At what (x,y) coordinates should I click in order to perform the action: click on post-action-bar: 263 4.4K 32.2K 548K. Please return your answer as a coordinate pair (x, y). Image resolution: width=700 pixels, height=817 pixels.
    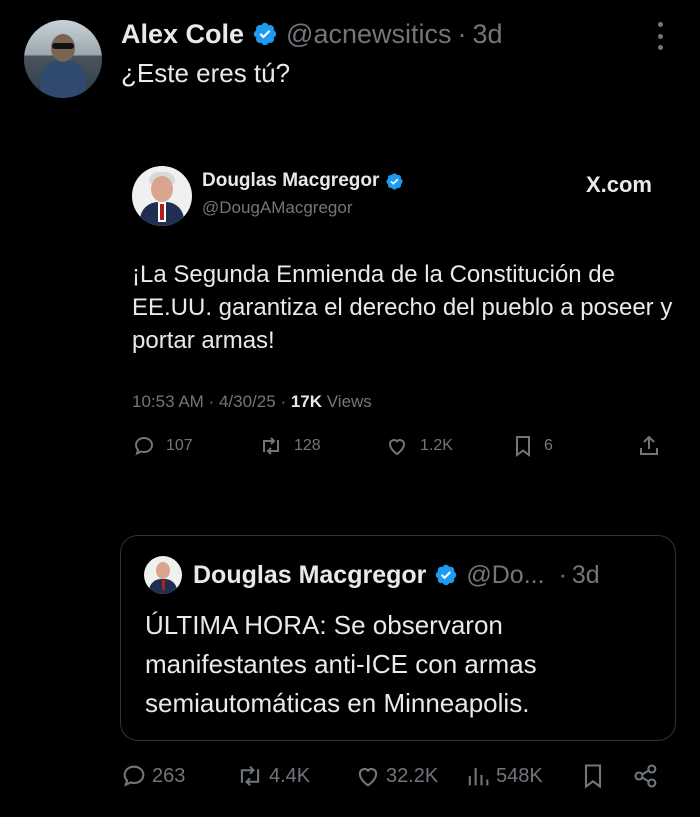
    Looking at the image, I should click on (395, 776).